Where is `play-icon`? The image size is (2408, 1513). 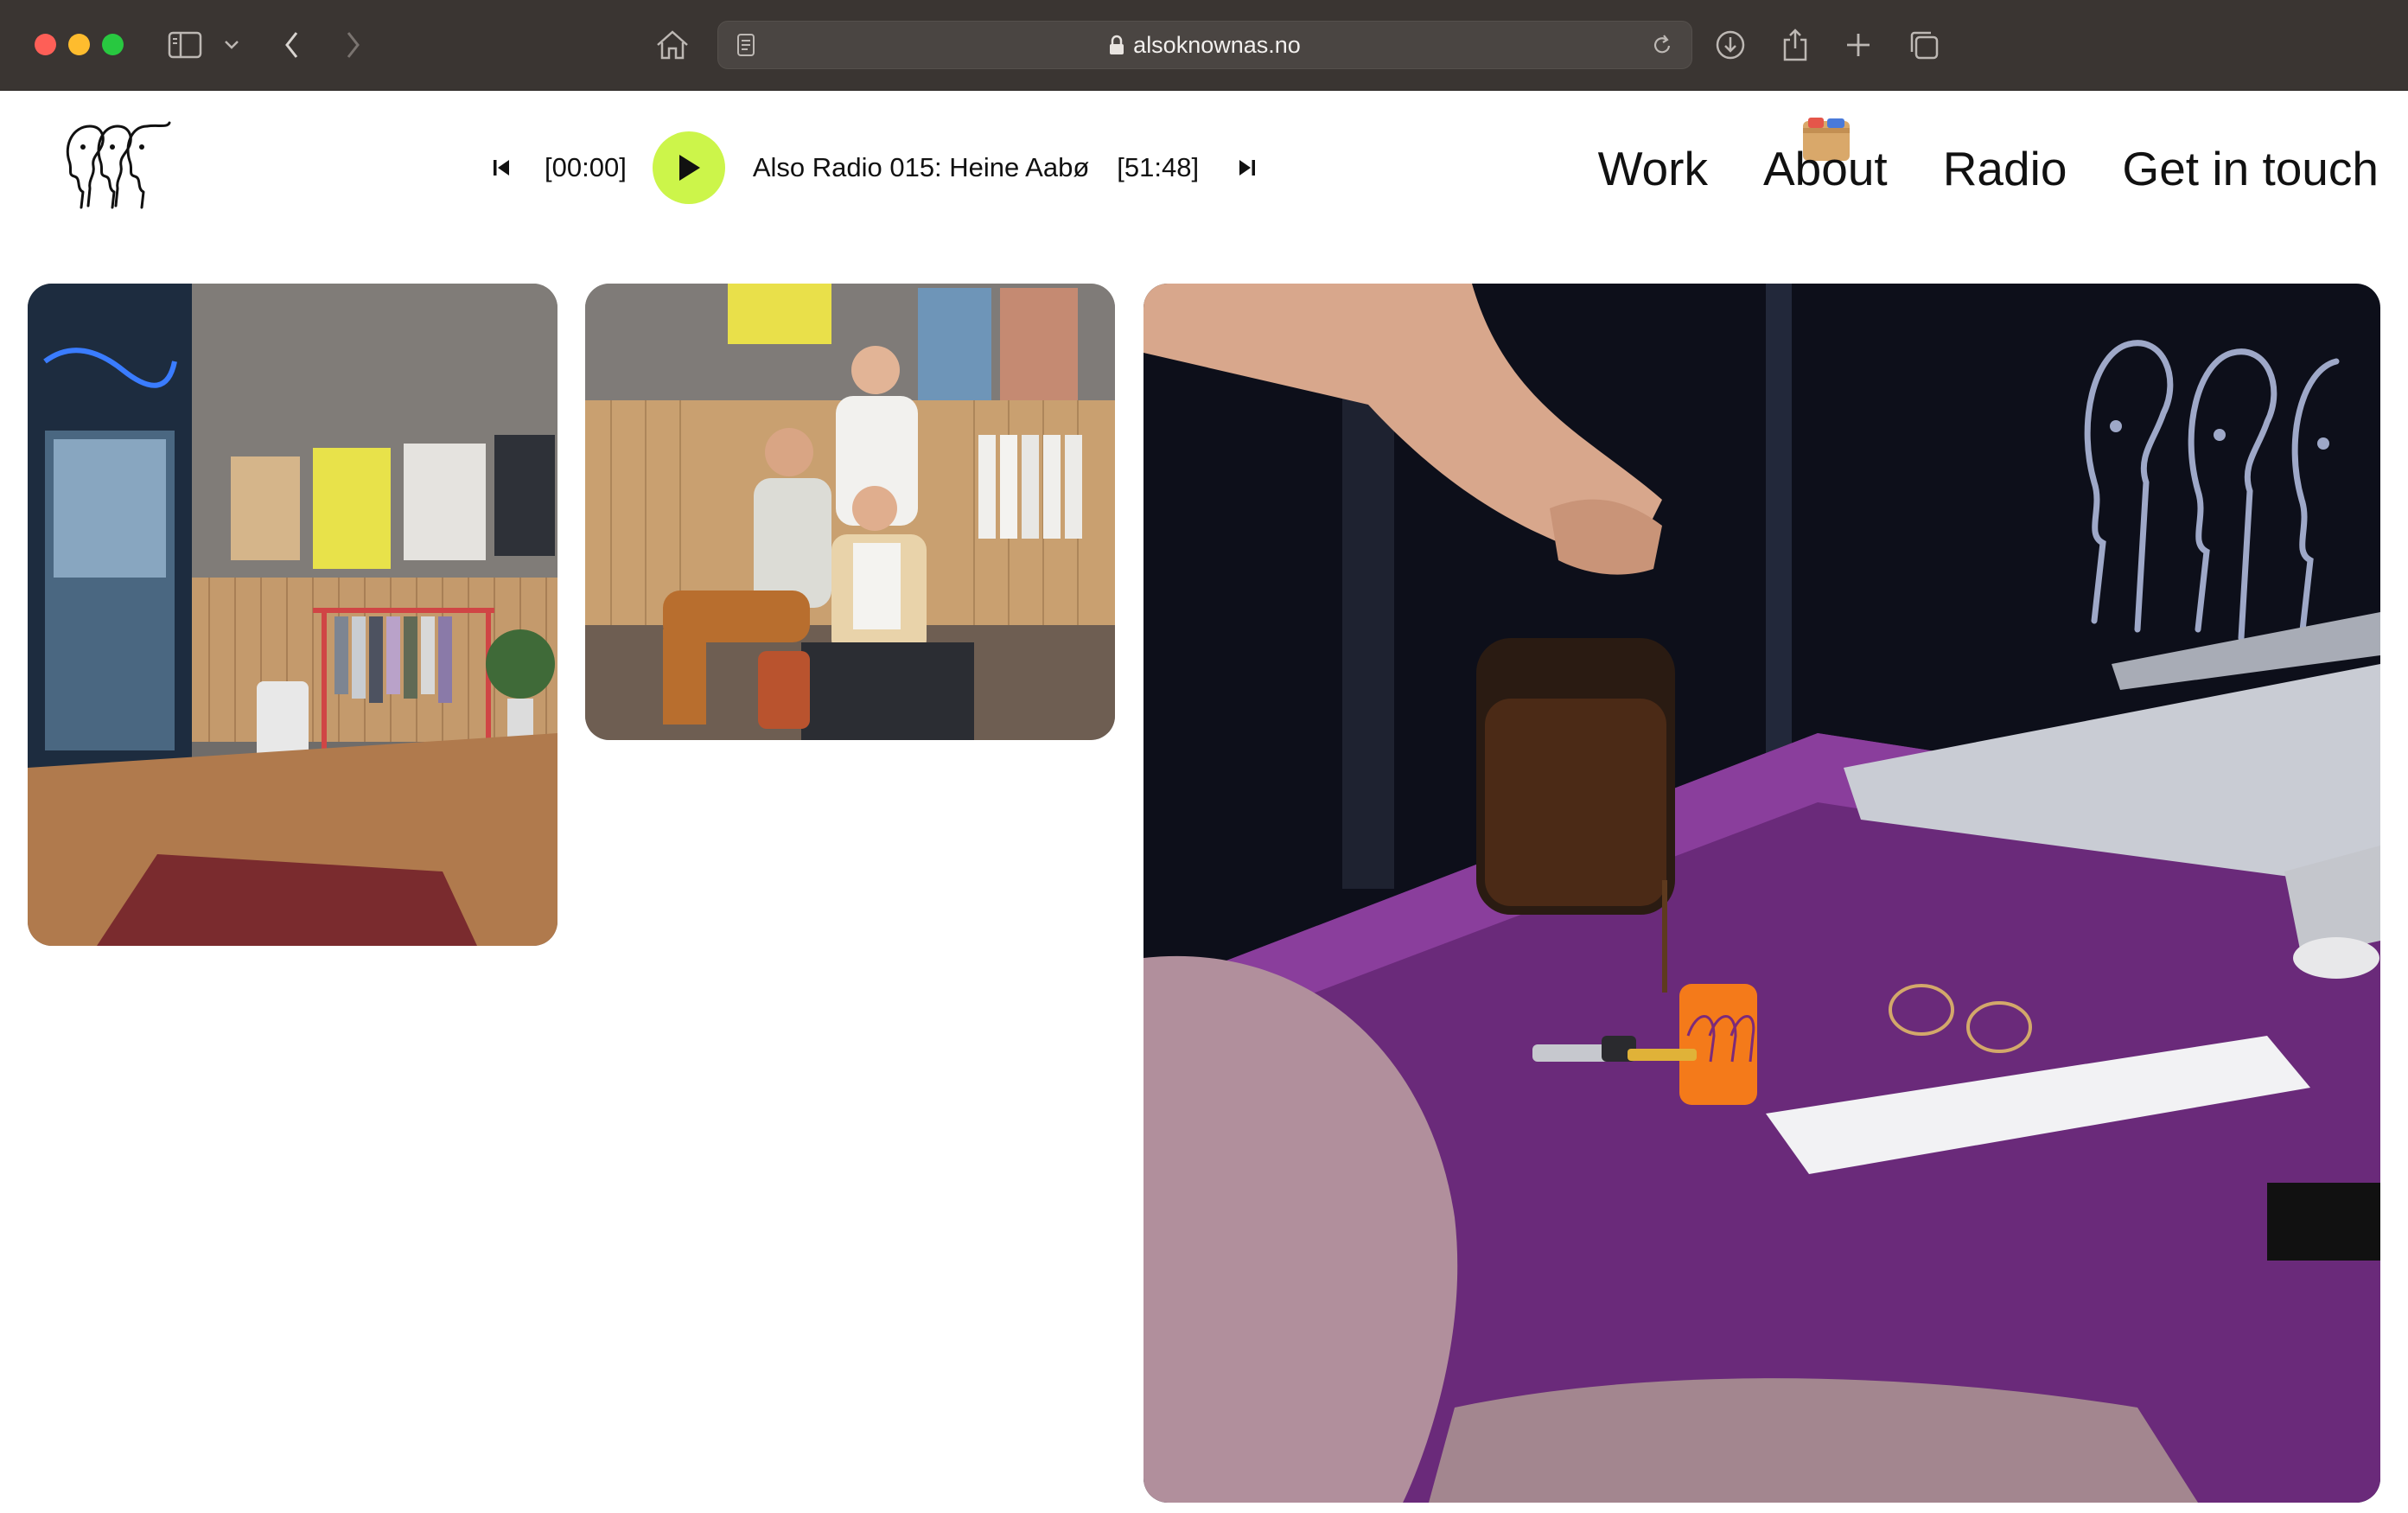
play-icon is located at coordinates (689, 168).